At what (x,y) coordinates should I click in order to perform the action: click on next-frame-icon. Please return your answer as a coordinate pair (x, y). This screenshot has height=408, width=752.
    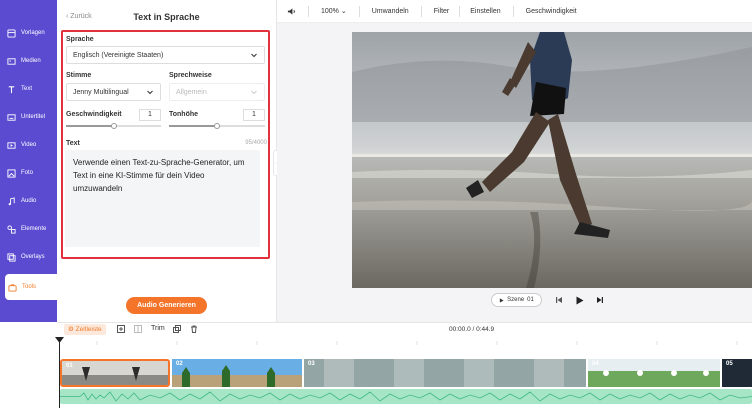
    Looking at the image, I should click on (600, 300).